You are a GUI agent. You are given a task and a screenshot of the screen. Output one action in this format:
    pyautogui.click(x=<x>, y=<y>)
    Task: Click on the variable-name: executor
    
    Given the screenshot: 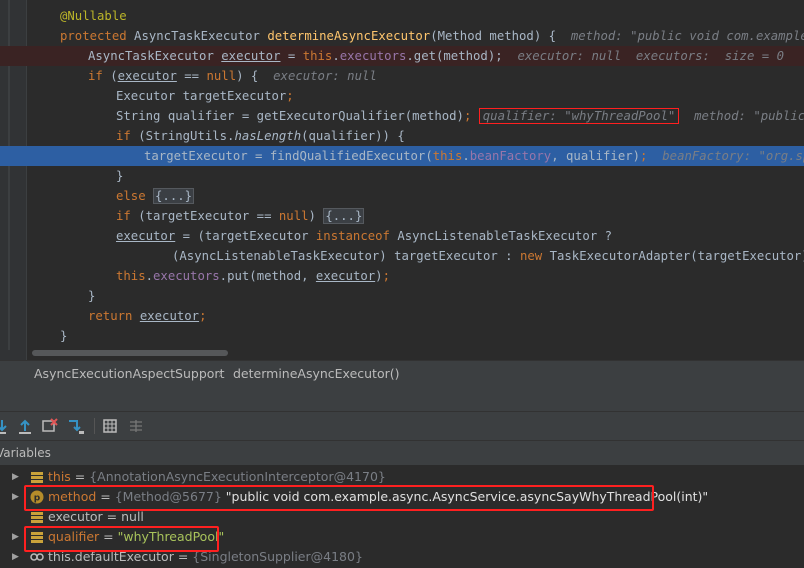 What is the action you would take?
    pyautogui.click(x=75, y=516)
    